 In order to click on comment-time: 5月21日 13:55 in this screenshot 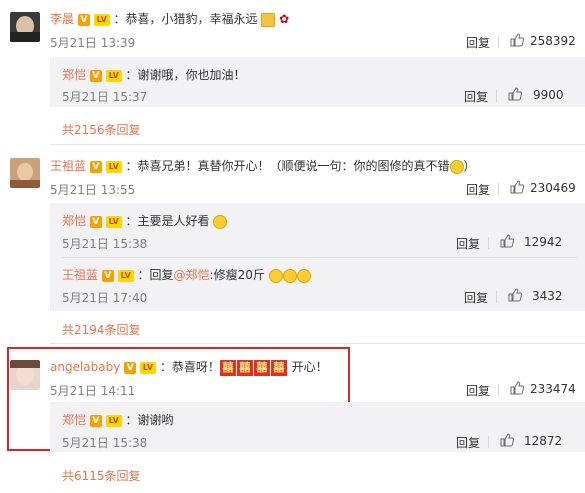, I will do `click(93, 190)`.